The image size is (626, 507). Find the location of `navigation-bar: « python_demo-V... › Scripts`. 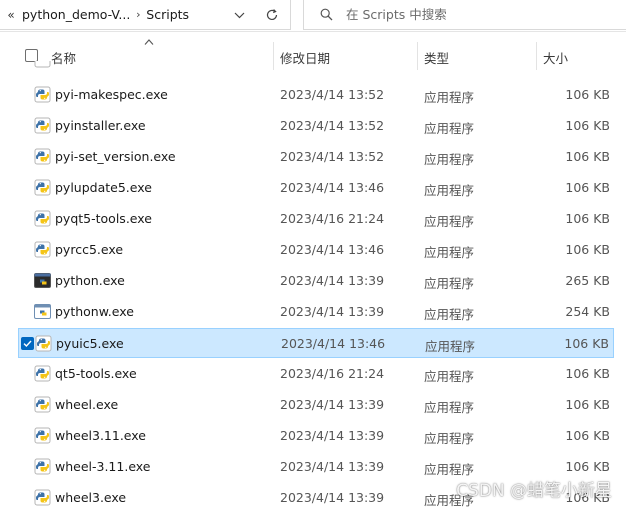

navigation-bar: « python_demo-V... › Scripts is located at coordinates (313, 16).